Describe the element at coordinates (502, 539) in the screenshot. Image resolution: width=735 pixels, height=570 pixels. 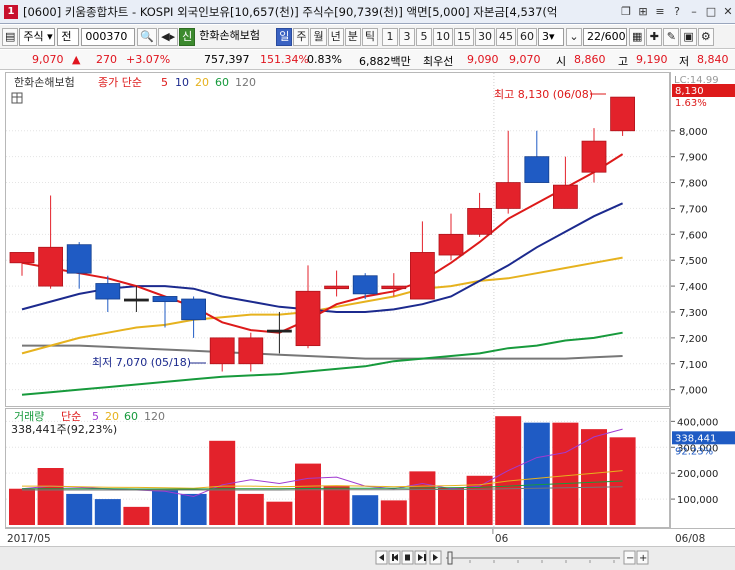
I see `date-label-06: 06` at that location.